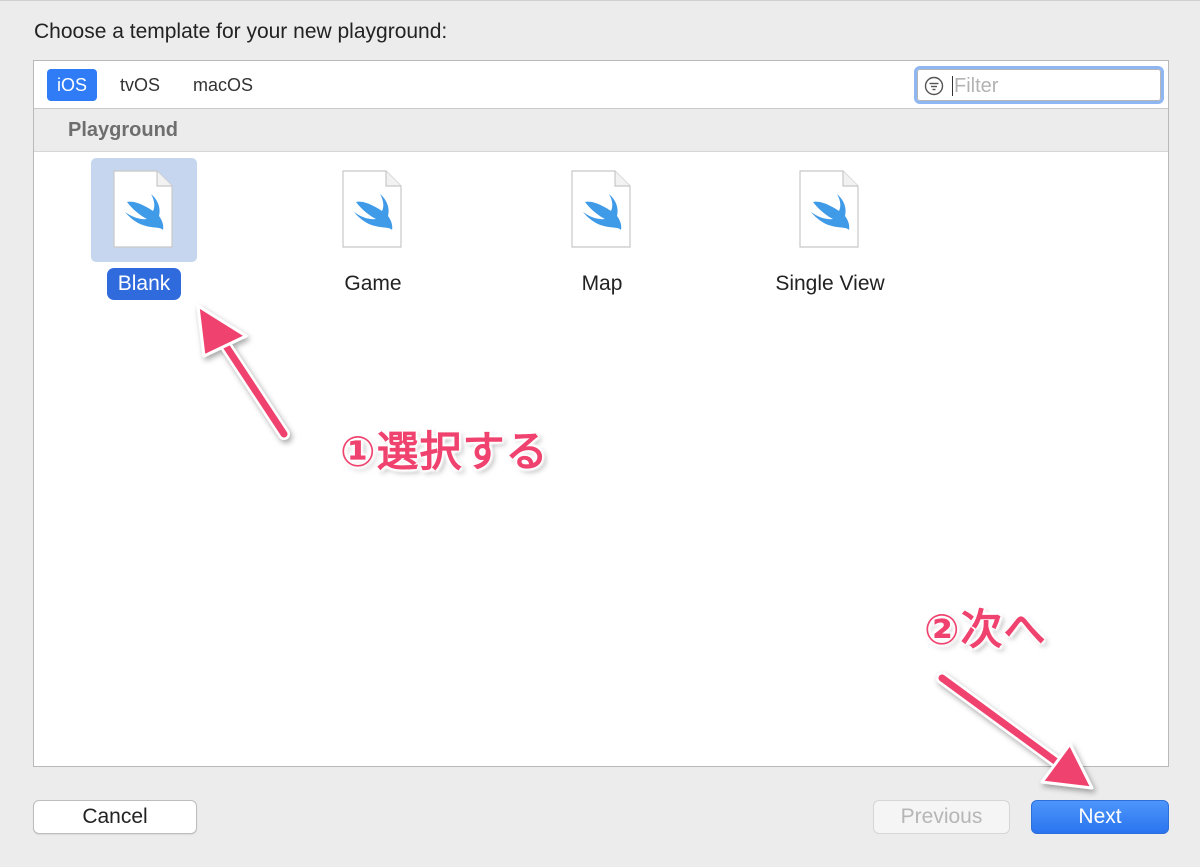  Describe the element at coordinates (1100, 817) in the screenshot. I see `next-button: Next` at that location.